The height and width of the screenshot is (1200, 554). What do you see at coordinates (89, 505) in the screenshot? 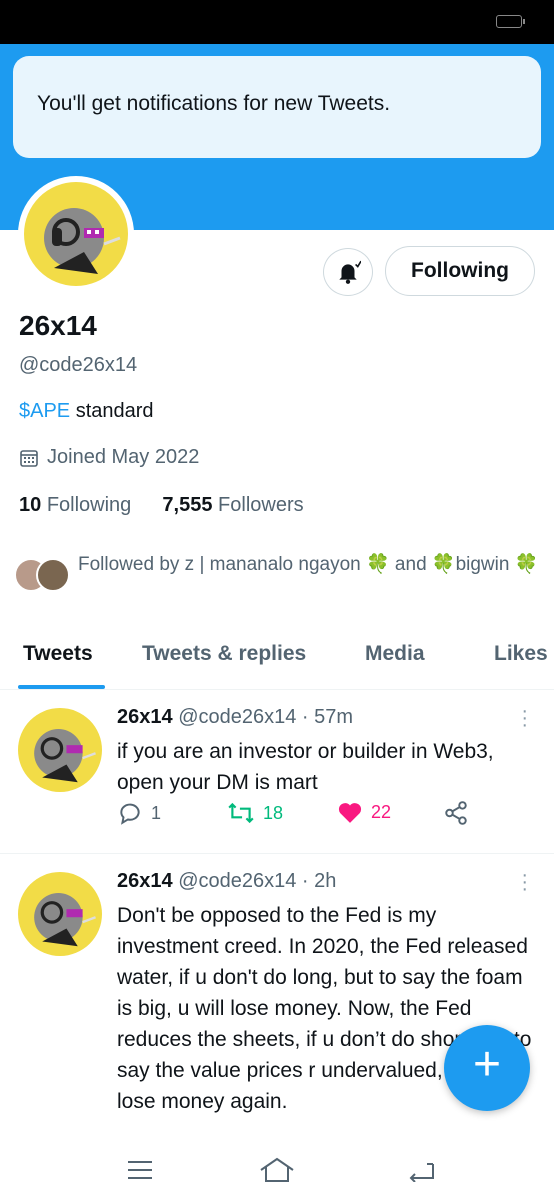
I see `following-label: Following` at bounding box center [89, 505].